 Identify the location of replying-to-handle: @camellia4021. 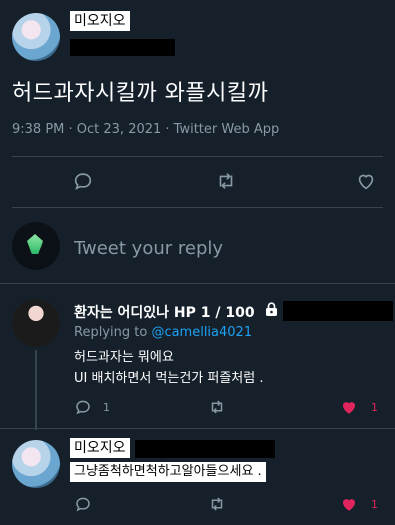
(201, 332).